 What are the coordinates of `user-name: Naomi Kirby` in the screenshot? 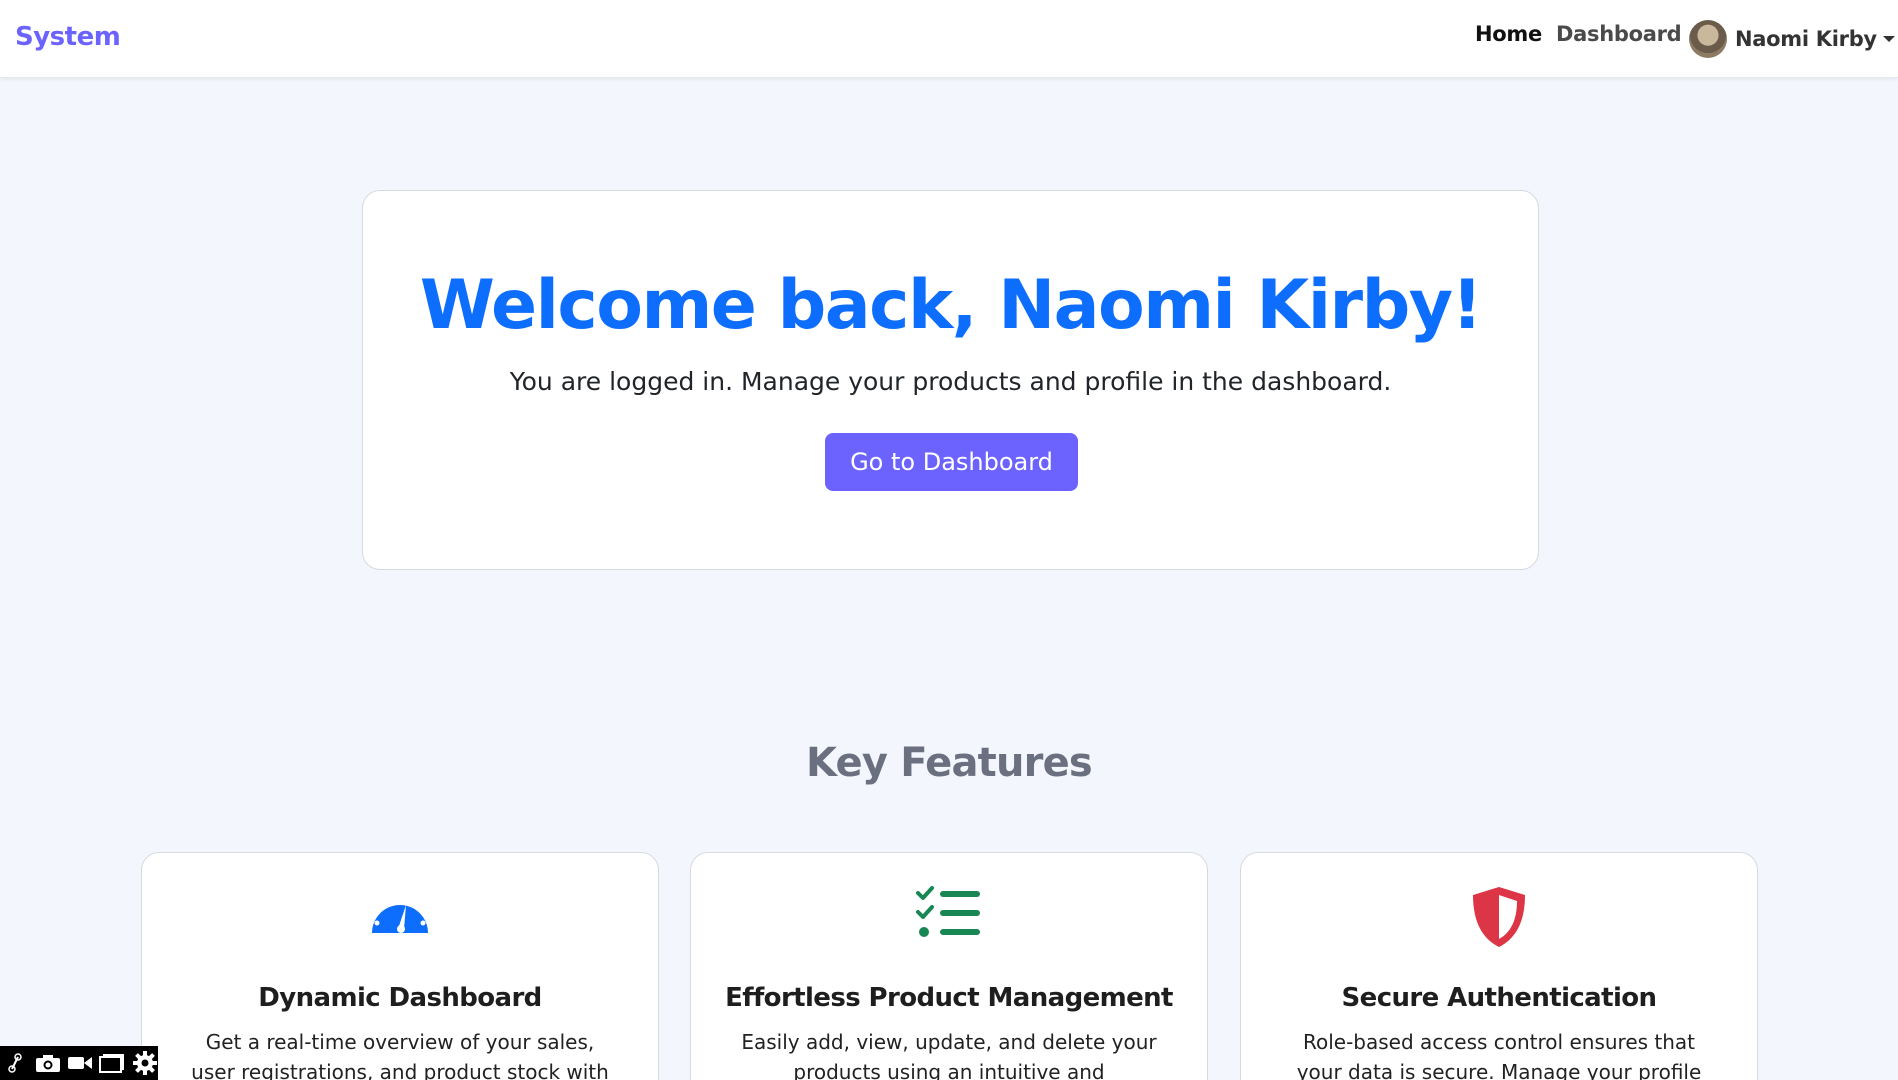 It's located at (1806, 39).